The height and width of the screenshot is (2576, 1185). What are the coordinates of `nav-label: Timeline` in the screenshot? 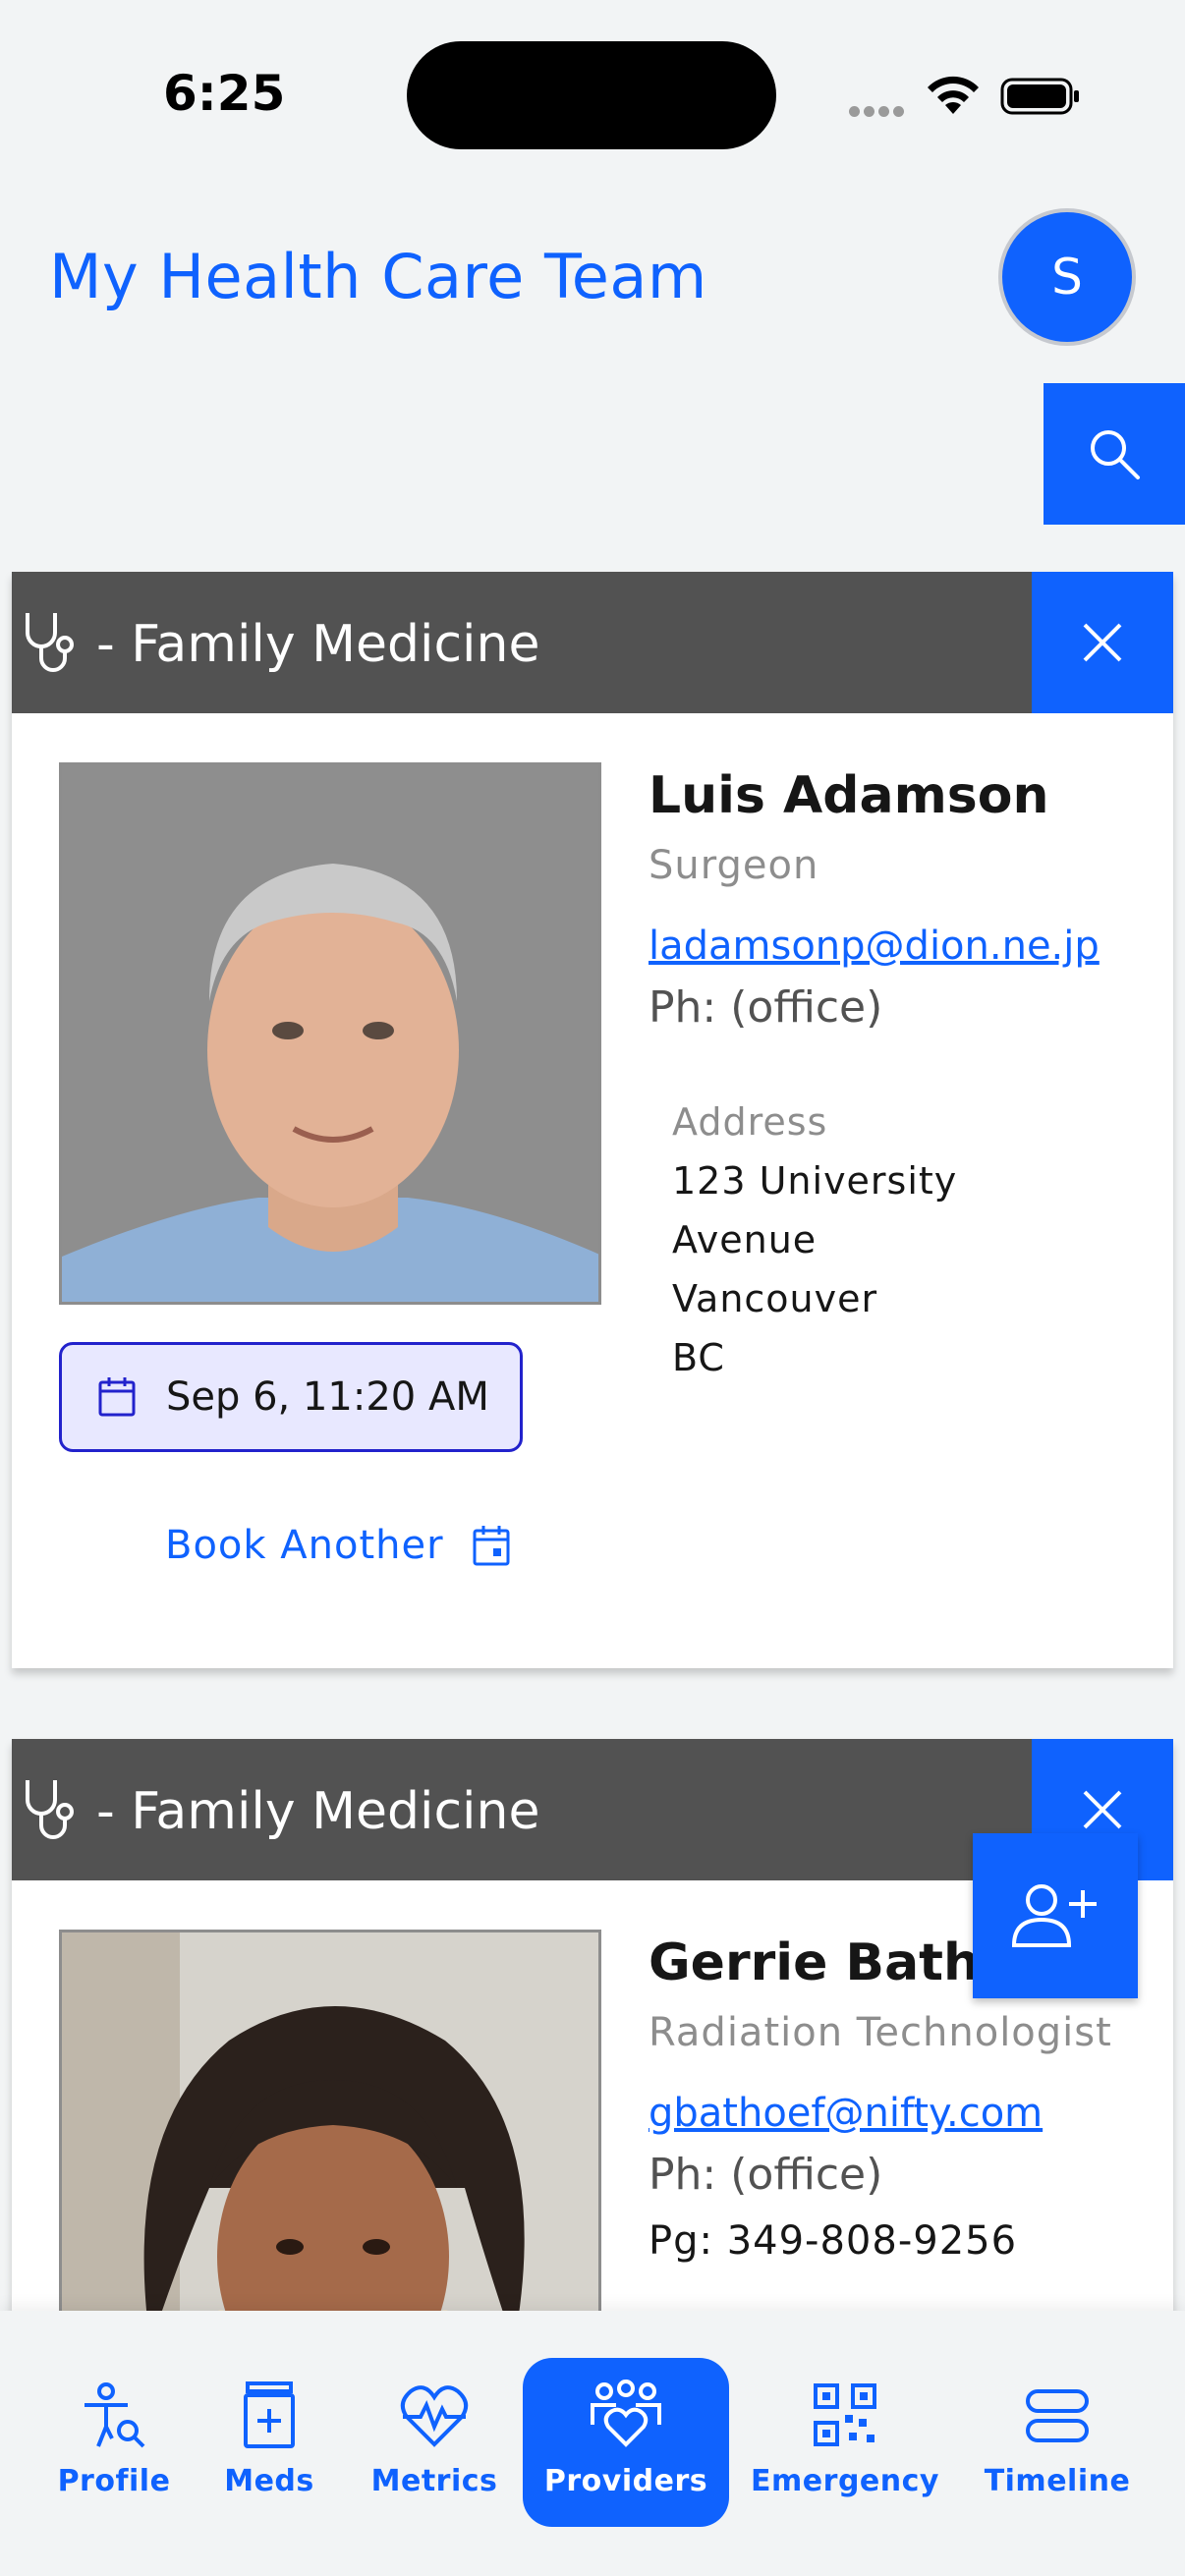 It's located at (1057, 2481).